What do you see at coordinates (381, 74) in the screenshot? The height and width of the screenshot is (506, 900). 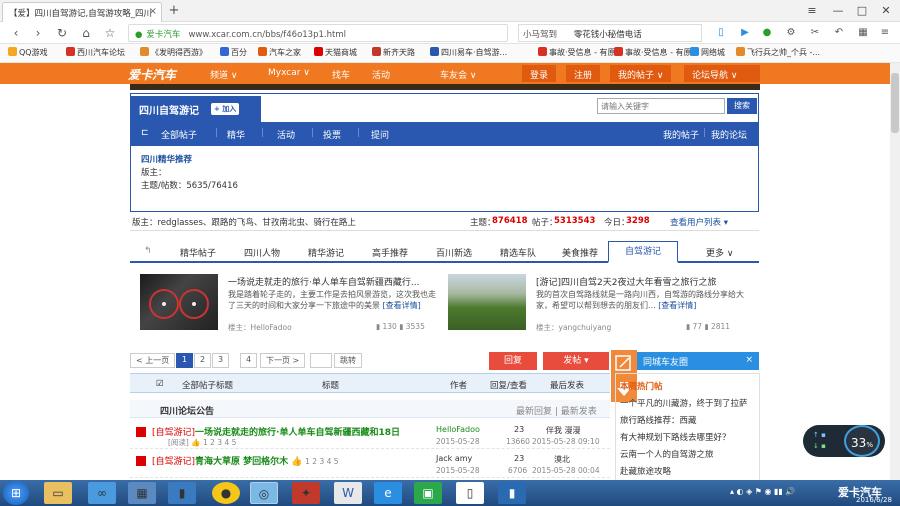 I see `site-nav-item: 活动` at bounding box center [381, 74].